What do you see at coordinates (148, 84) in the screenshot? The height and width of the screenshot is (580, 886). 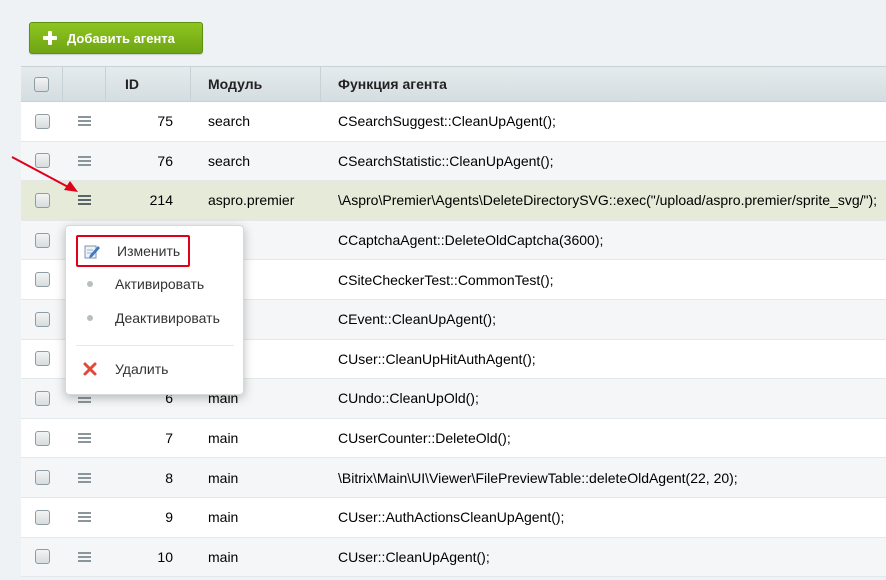 I see `column-header-id: ID` at bounding box center [148, 84].